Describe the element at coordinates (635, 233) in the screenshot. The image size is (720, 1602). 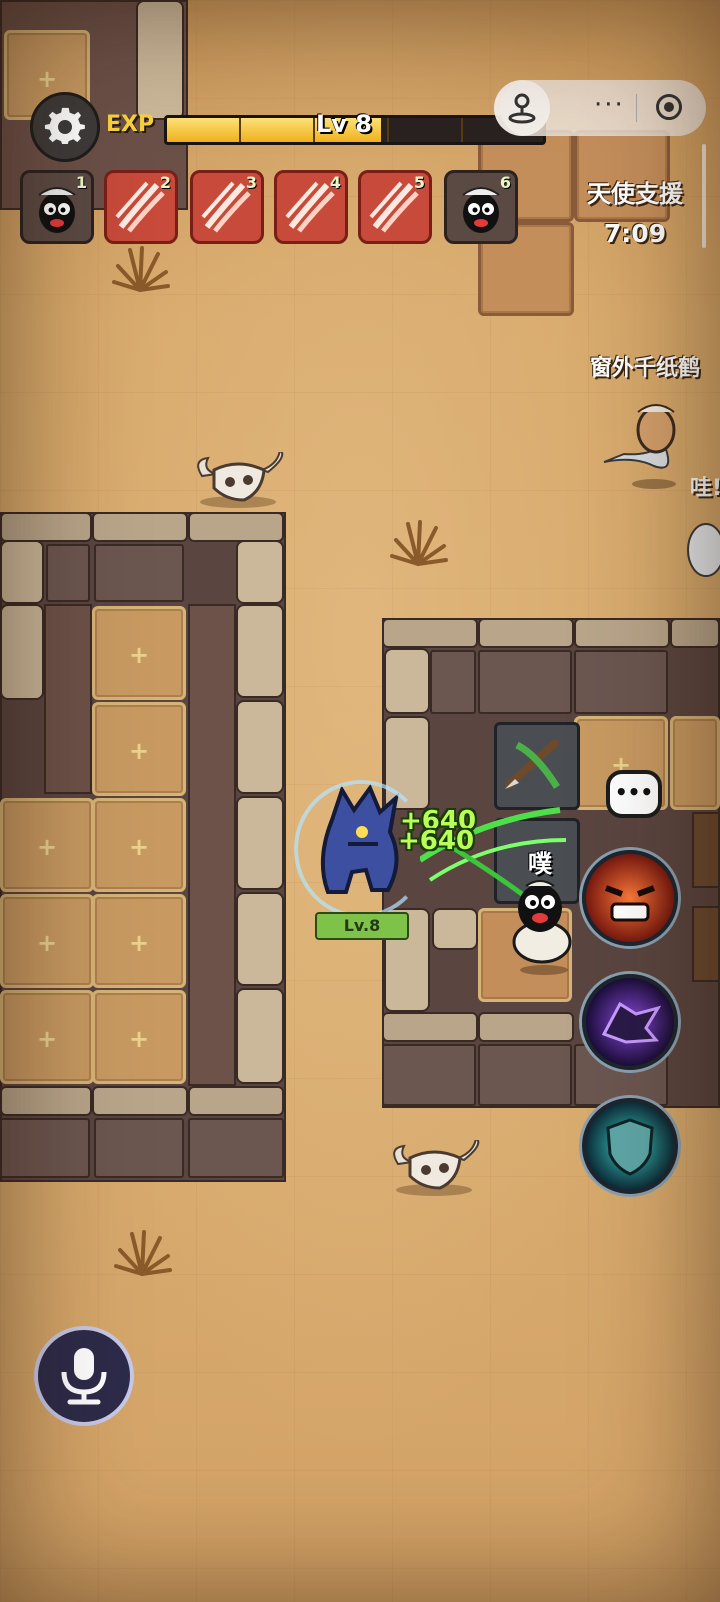
I see `angel-support-timer: 7:09` at that location.